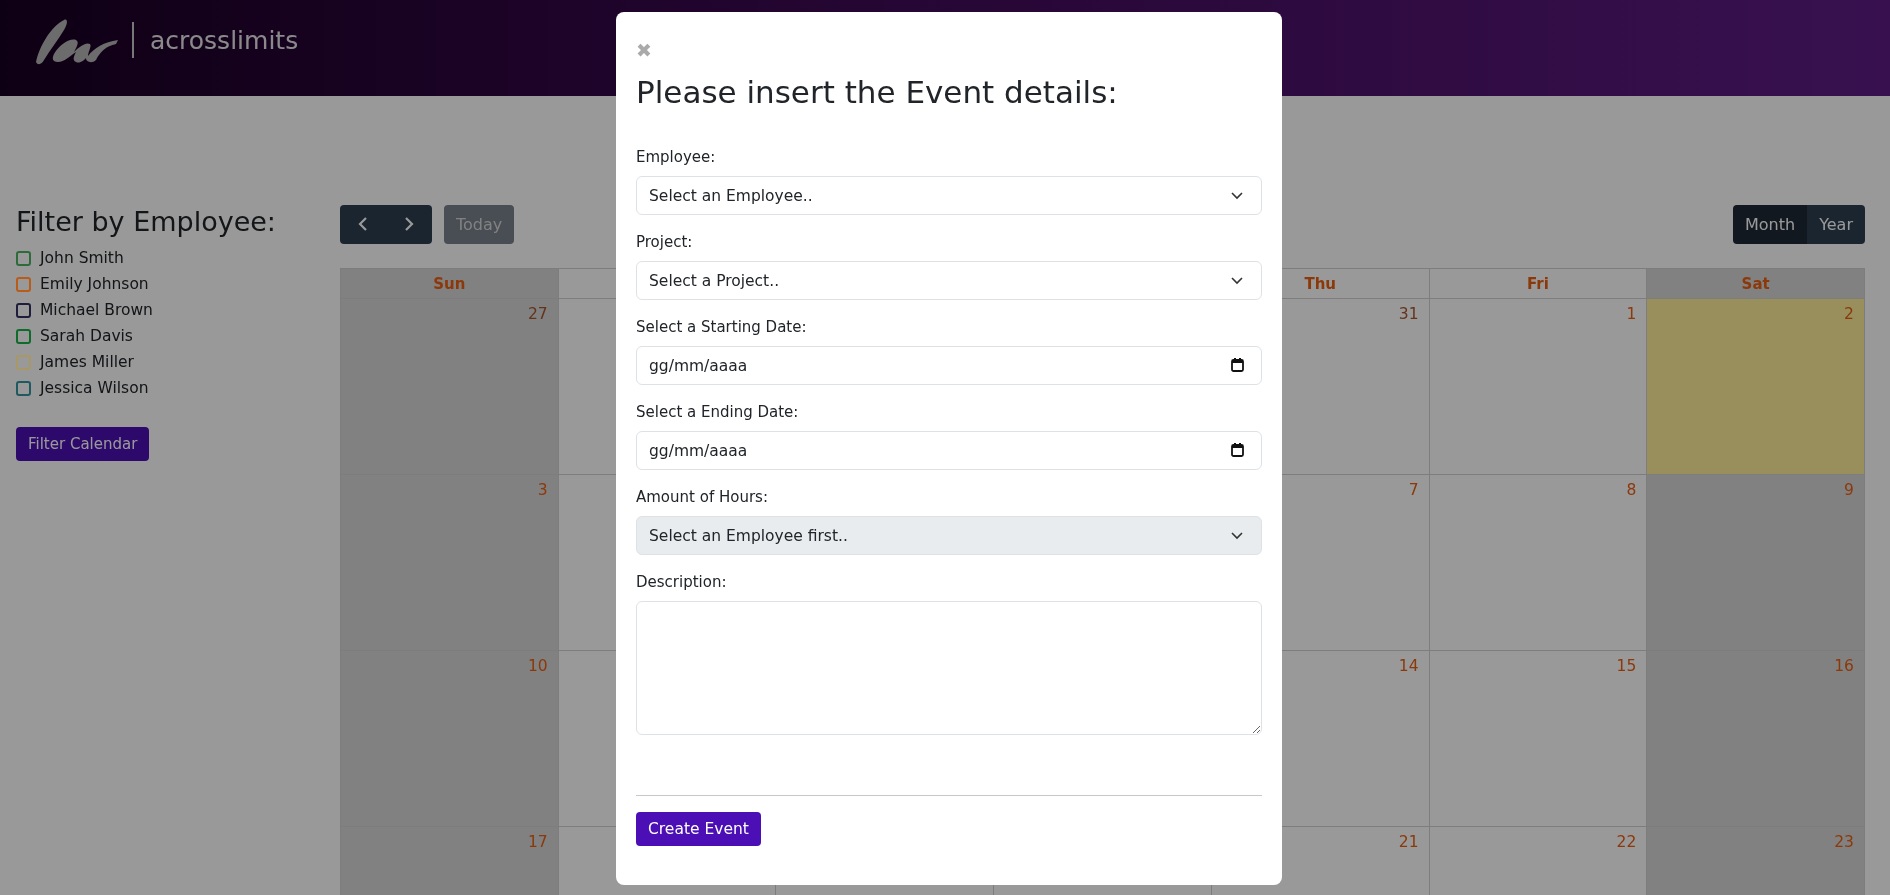  What do you see at coordinates (1844, 666) in the screenshot?
I see `day-number: 16` at bounding box center [1844, 666].